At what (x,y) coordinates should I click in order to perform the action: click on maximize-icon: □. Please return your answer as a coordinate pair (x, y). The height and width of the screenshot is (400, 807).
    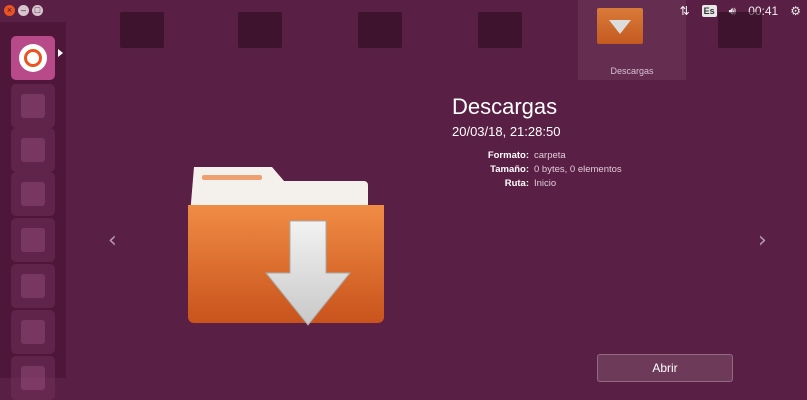
    Looking at the image, I should click on (37, 10).